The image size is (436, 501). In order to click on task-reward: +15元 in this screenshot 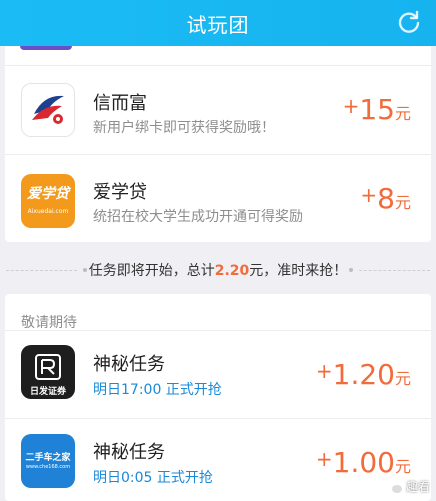, I will do `click(376, 109)`.